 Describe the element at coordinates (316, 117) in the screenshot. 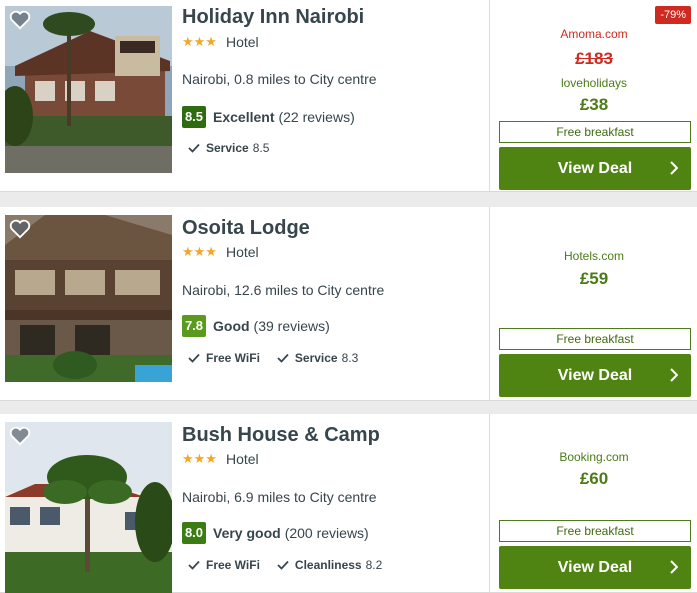

I see `review-count: (22 reviews)` at that location.